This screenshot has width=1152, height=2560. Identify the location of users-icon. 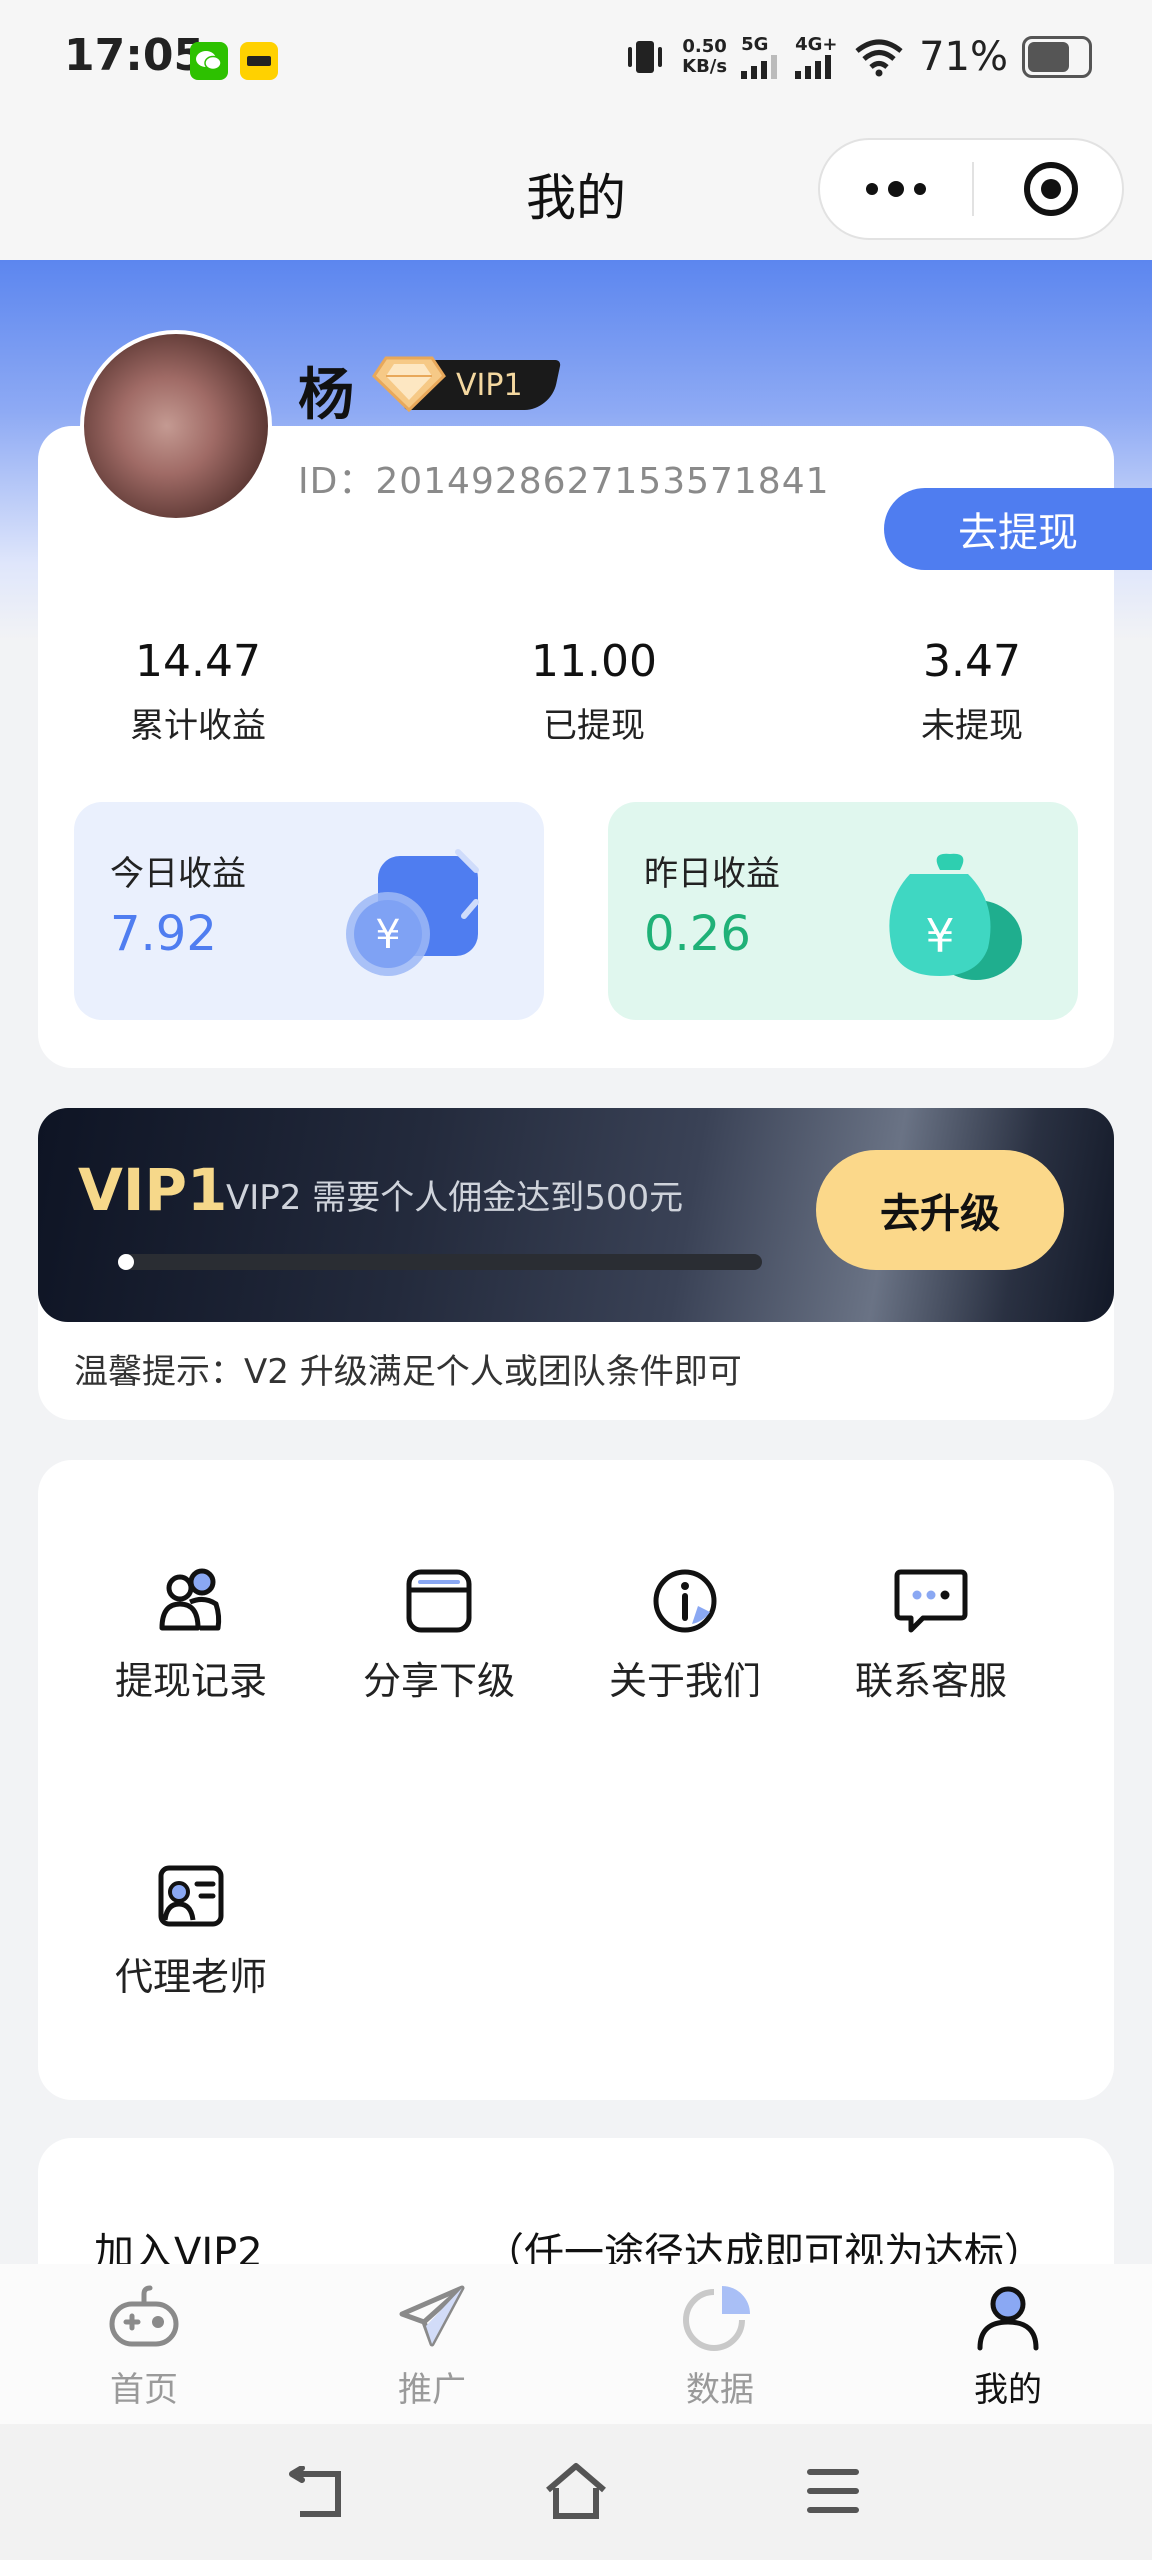
(190, 1599).